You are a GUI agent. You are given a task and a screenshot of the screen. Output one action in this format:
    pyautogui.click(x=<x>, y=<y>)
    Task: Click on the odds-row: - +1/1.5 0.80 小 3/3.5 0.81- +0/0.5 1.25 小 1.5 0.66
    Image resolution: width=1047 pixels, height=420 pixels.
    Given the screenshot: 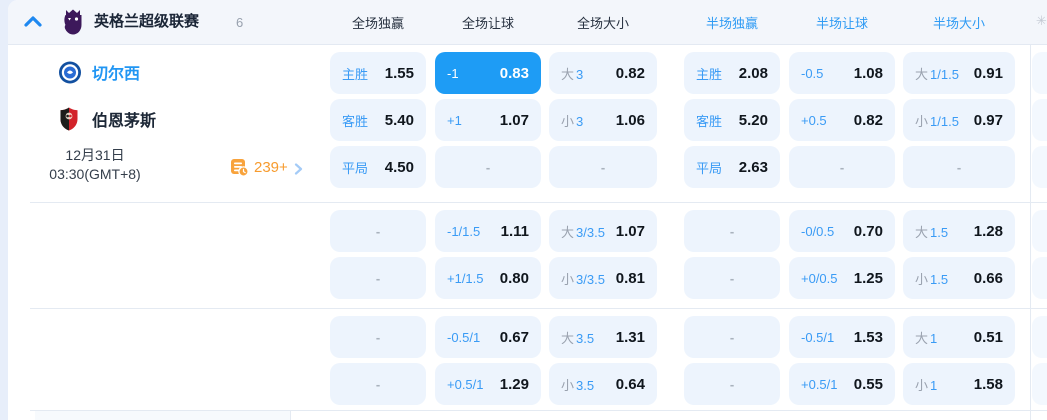 What is the action you would take?
    pyautogui.click(x=672, y=278)
    